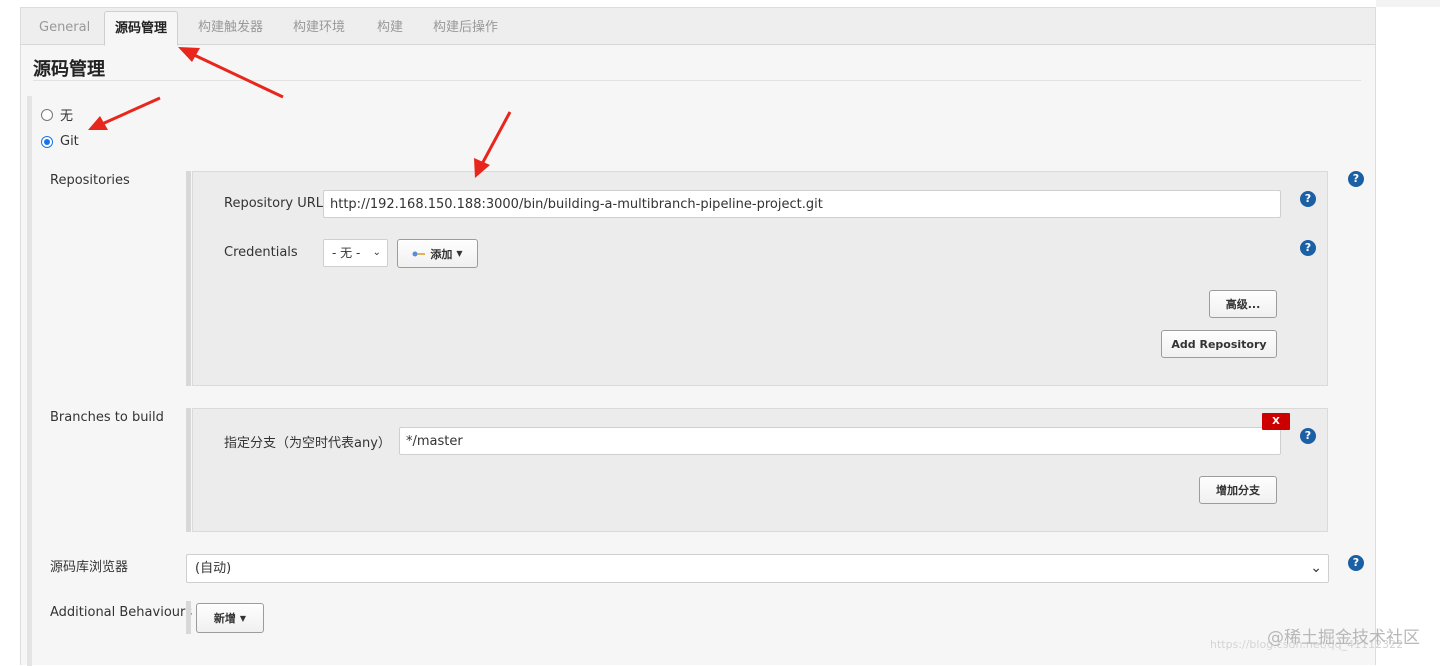 This screenshot has height=666, width=1440. I want to click on repositories-panel-accent, so click(188, 278).